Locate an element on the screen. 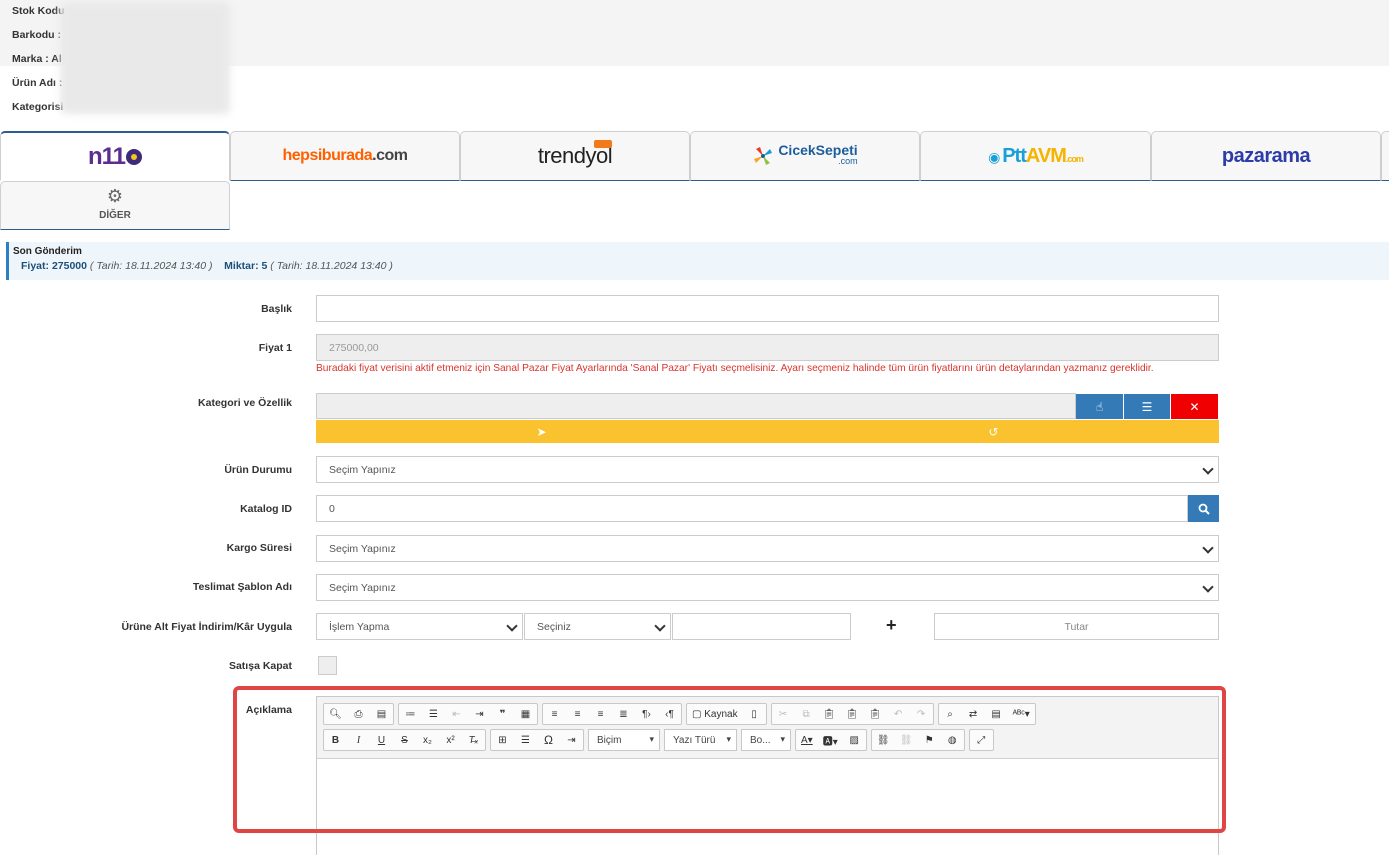  tab-partial is located at coordinates (1385, 156).